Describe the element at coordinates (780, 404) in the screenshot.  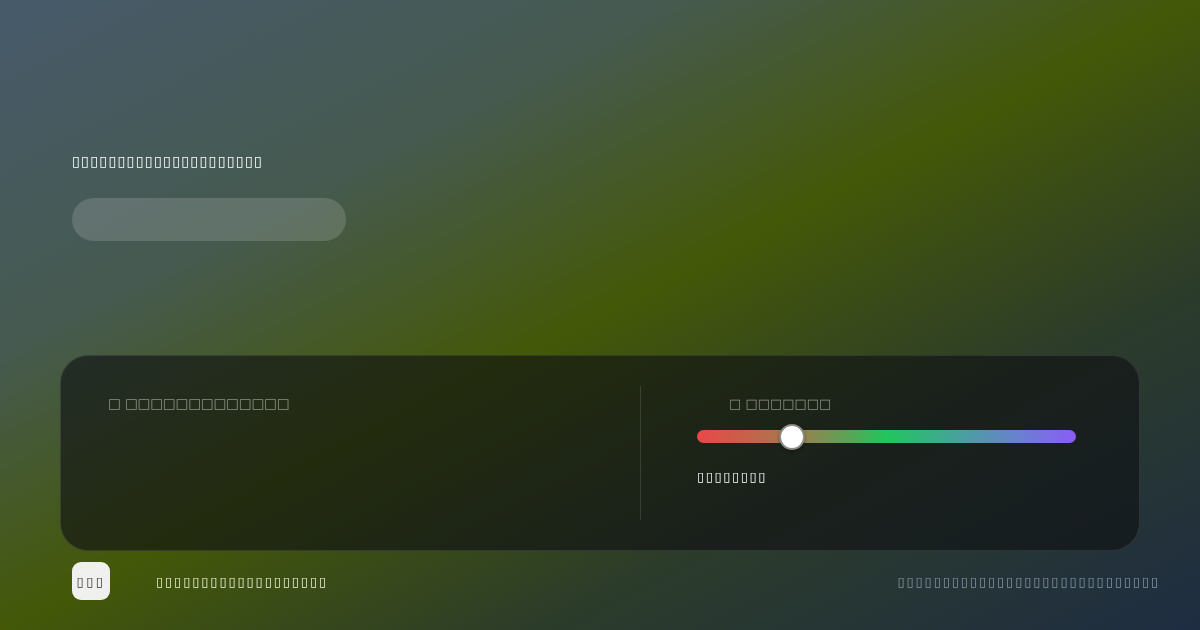
I see `section-label: □ □□□□□□□` at that location.